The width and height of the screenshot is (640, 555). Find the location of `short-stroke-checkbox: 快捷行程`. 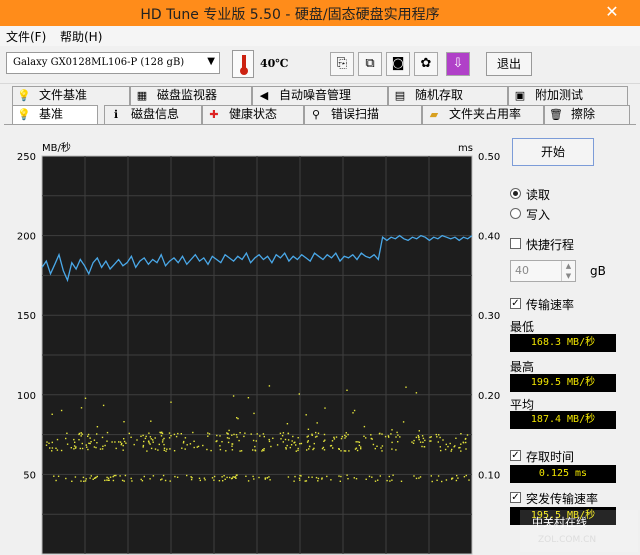

short-stroke-checkbox: 快捷行程 is located at coordinates (570, 244).